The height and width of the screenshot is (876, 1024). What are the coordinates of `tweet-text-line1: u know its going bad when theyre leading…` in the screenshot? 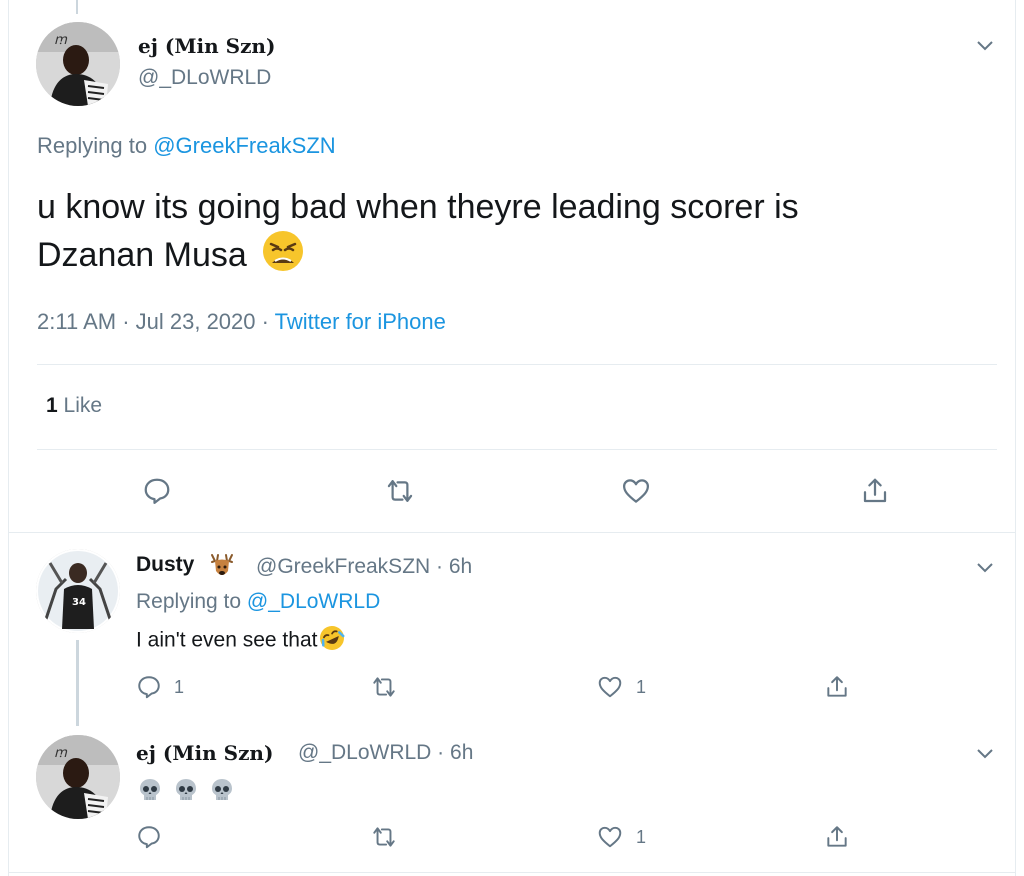 It's located at (418, 207).